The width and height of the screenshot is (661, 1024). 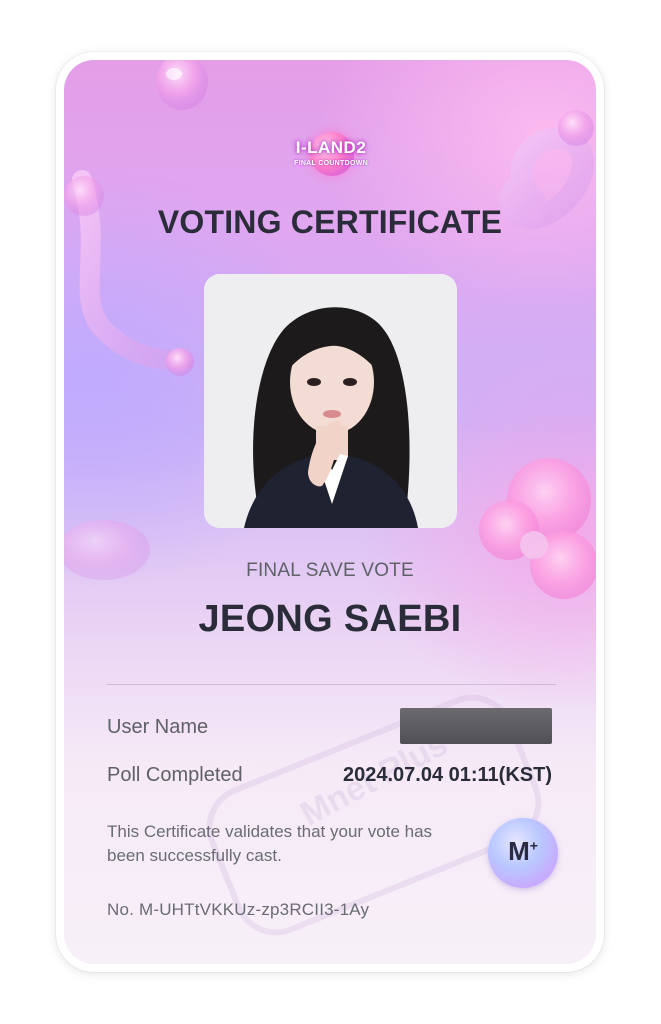 What do you see at coordinates (238, 909) in the screenshot?
I see `certificate-number: No. M-UHTtVKKUz-zp3RCII3-1Ay` at bounding box center [238, 909].